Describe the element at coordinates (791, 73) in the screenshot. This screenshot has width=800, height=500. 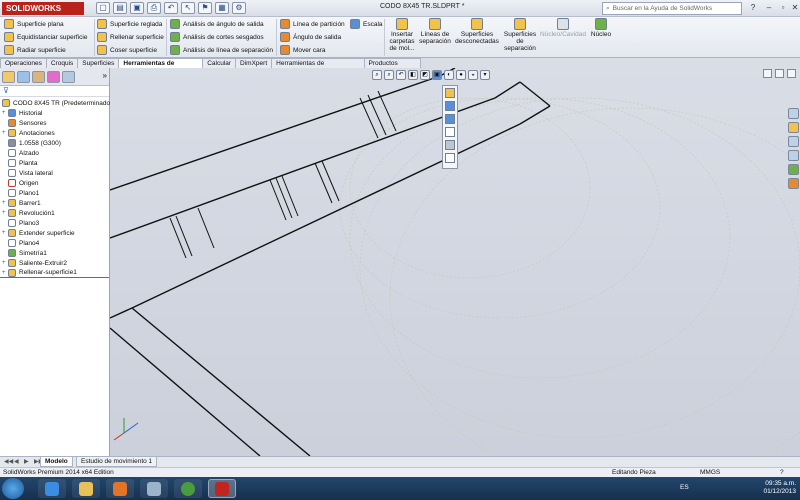
I see `close-viewport-icon` at that location.